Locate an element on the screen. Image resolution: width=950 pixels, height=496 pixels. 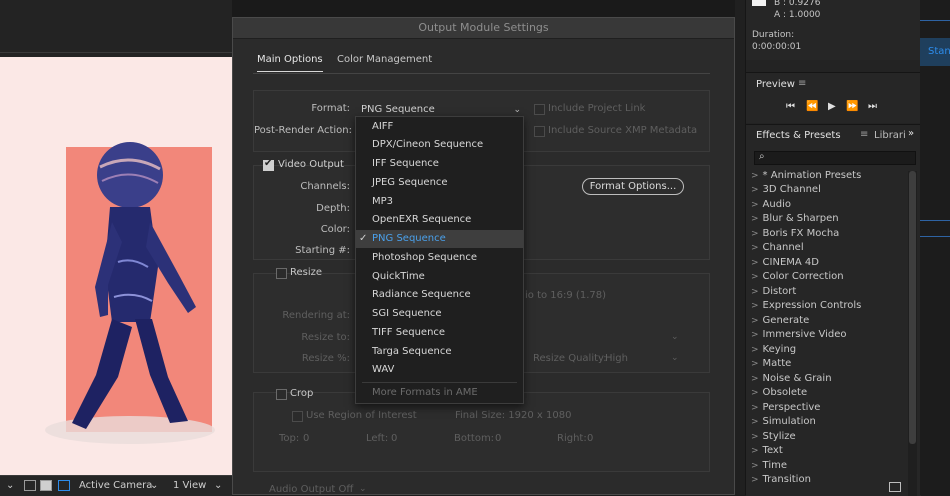
list-item: > * Animation Presets is located at coordinates (806, 176).